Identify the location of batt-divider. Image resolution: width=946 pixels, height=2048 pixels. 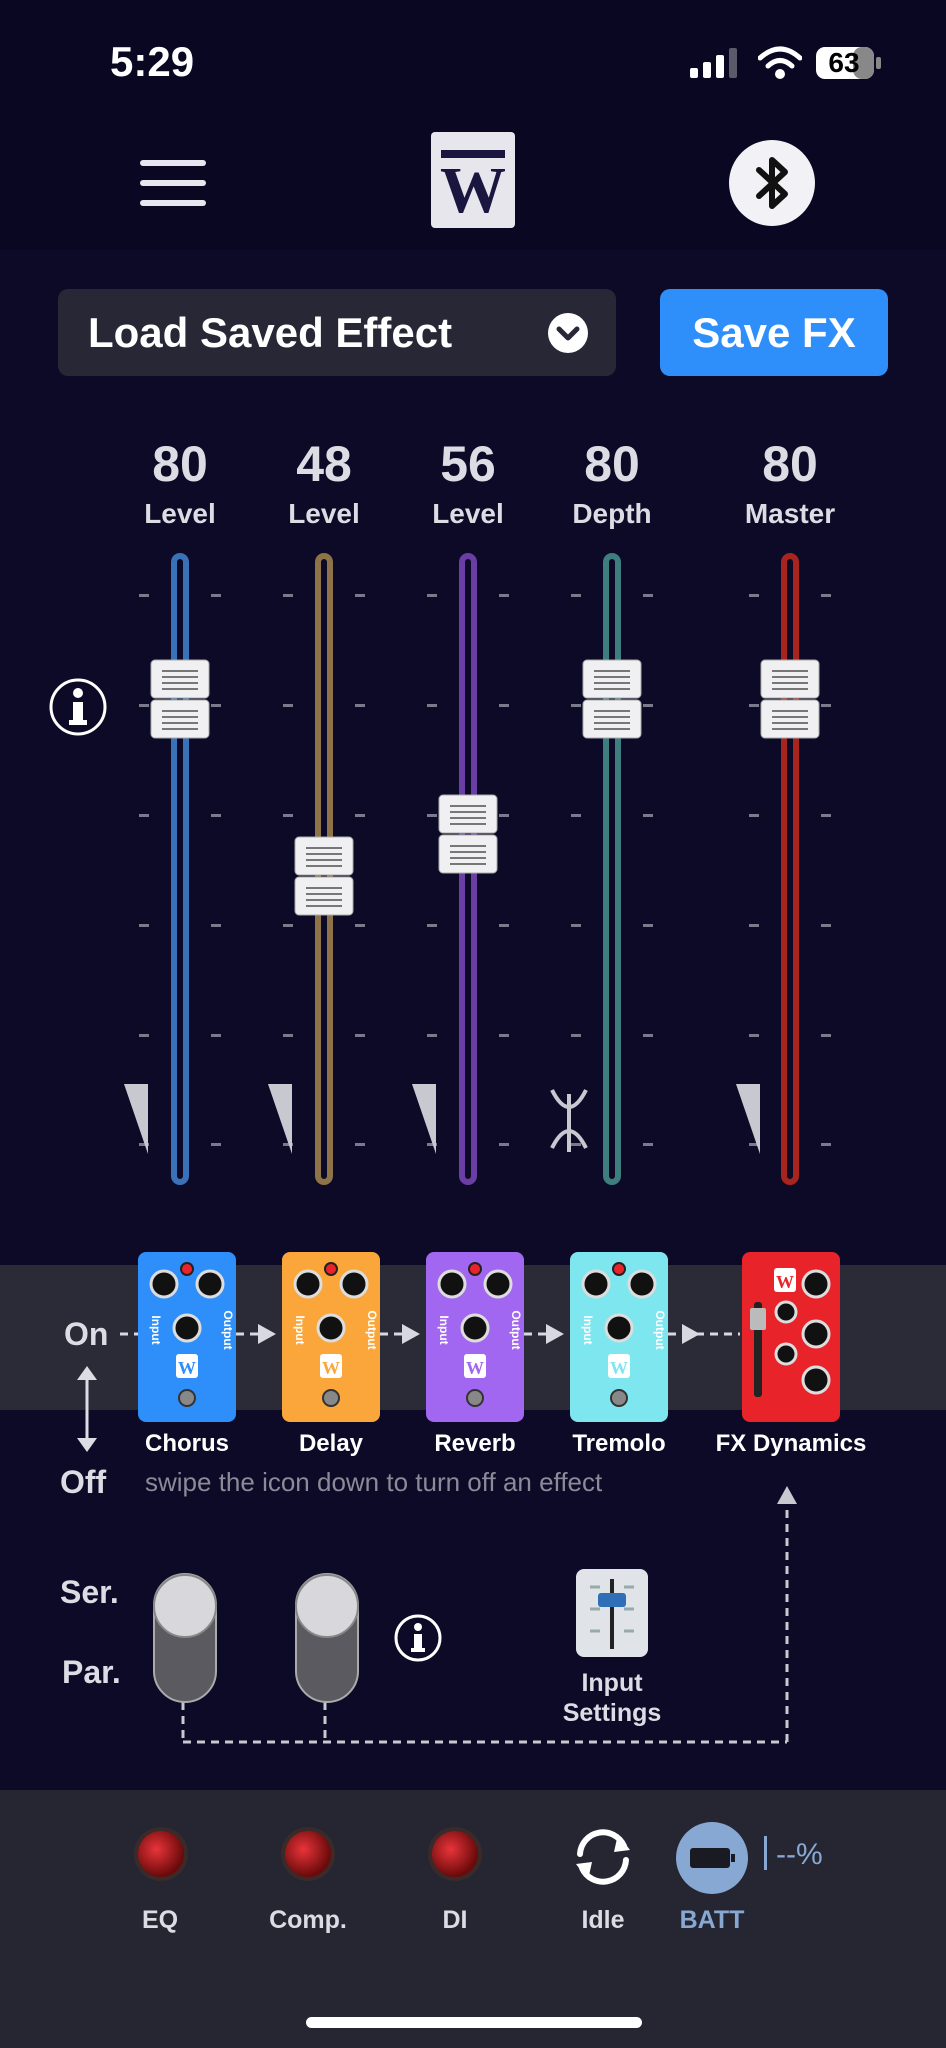
(765, 1853).